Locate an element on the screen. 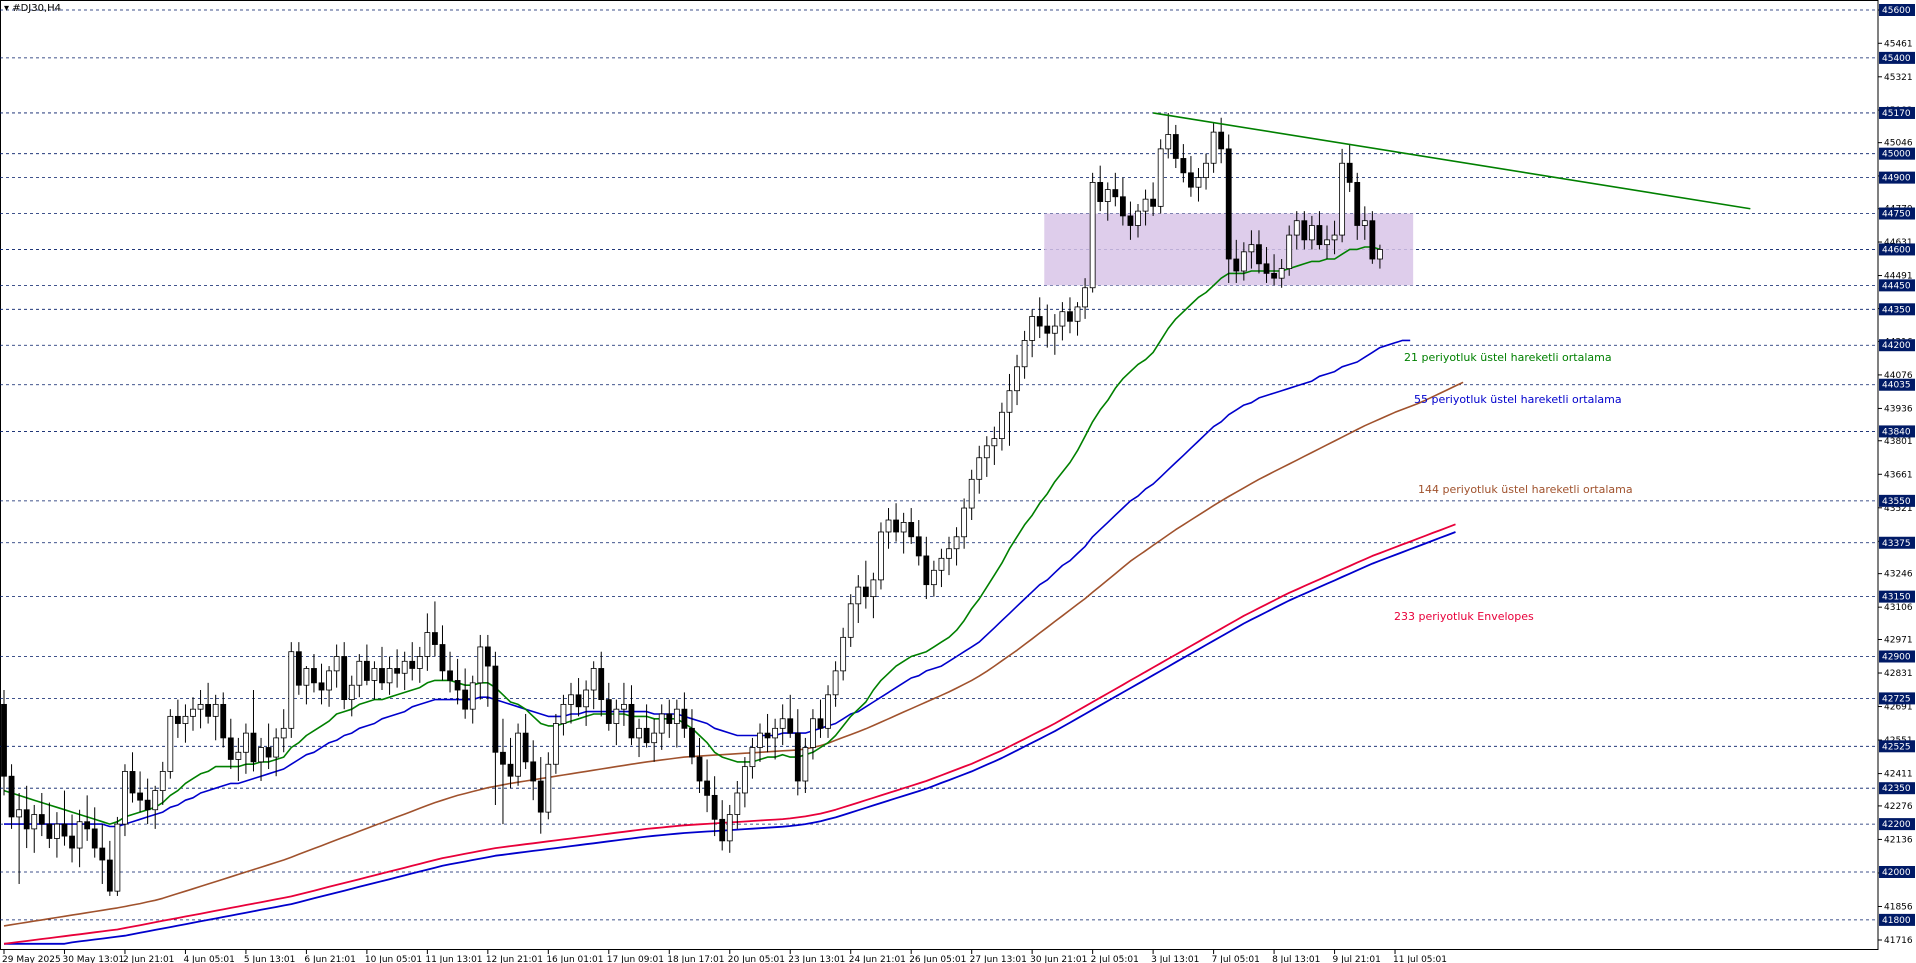  price-axis-label: 42276 is located at coordinates (1898, 807).